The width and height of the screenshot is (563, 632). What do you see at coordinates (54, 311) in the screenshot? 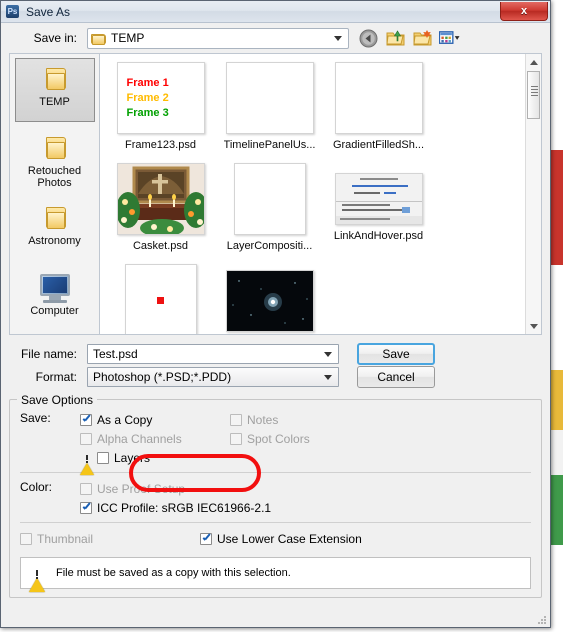
I see `place-item-label: Computer` at bounding box center [54, 311].